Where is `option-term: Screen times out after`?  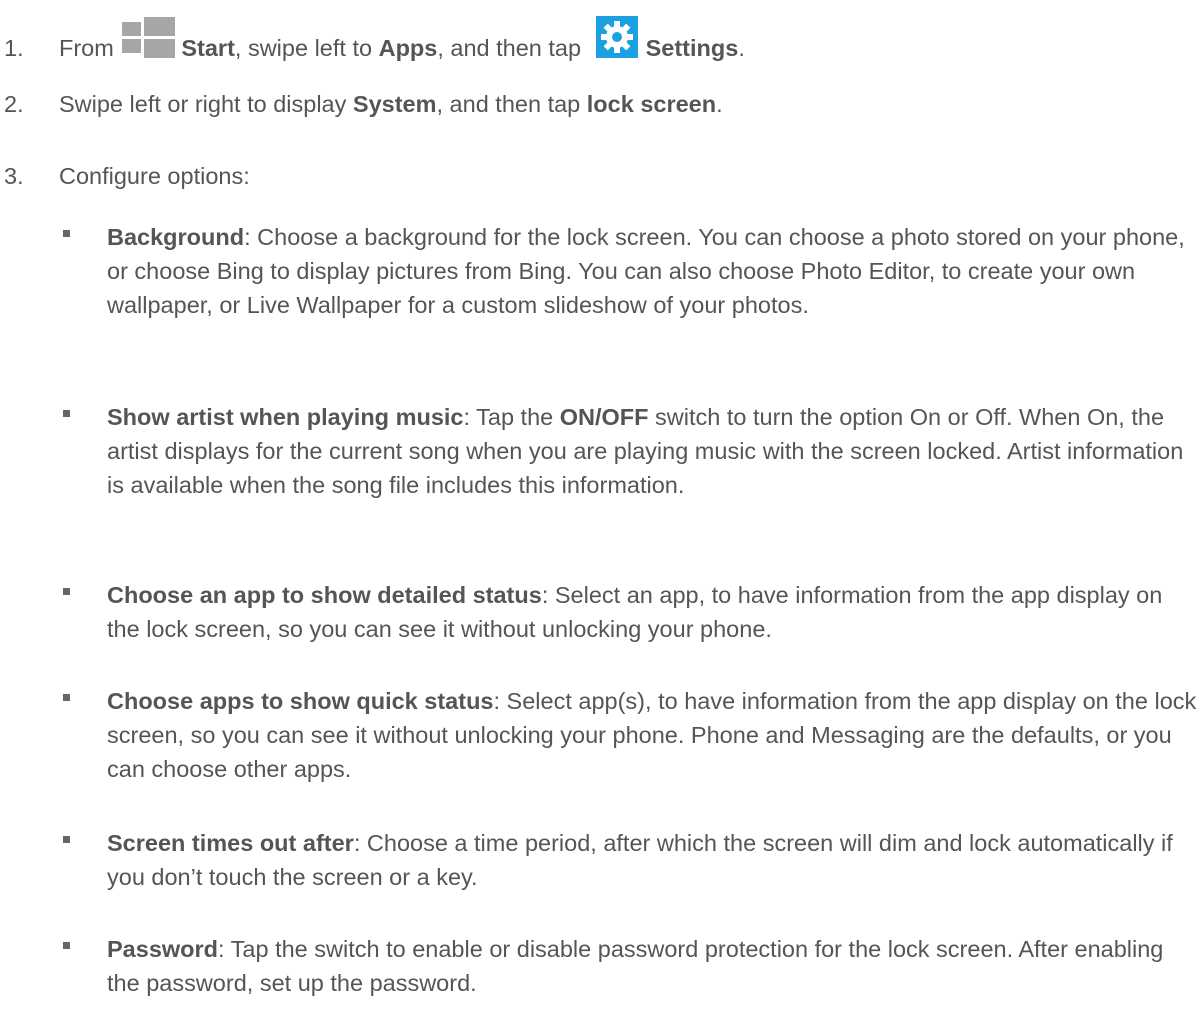 option-term: Screen times out after is located at coordinates (230, 843).